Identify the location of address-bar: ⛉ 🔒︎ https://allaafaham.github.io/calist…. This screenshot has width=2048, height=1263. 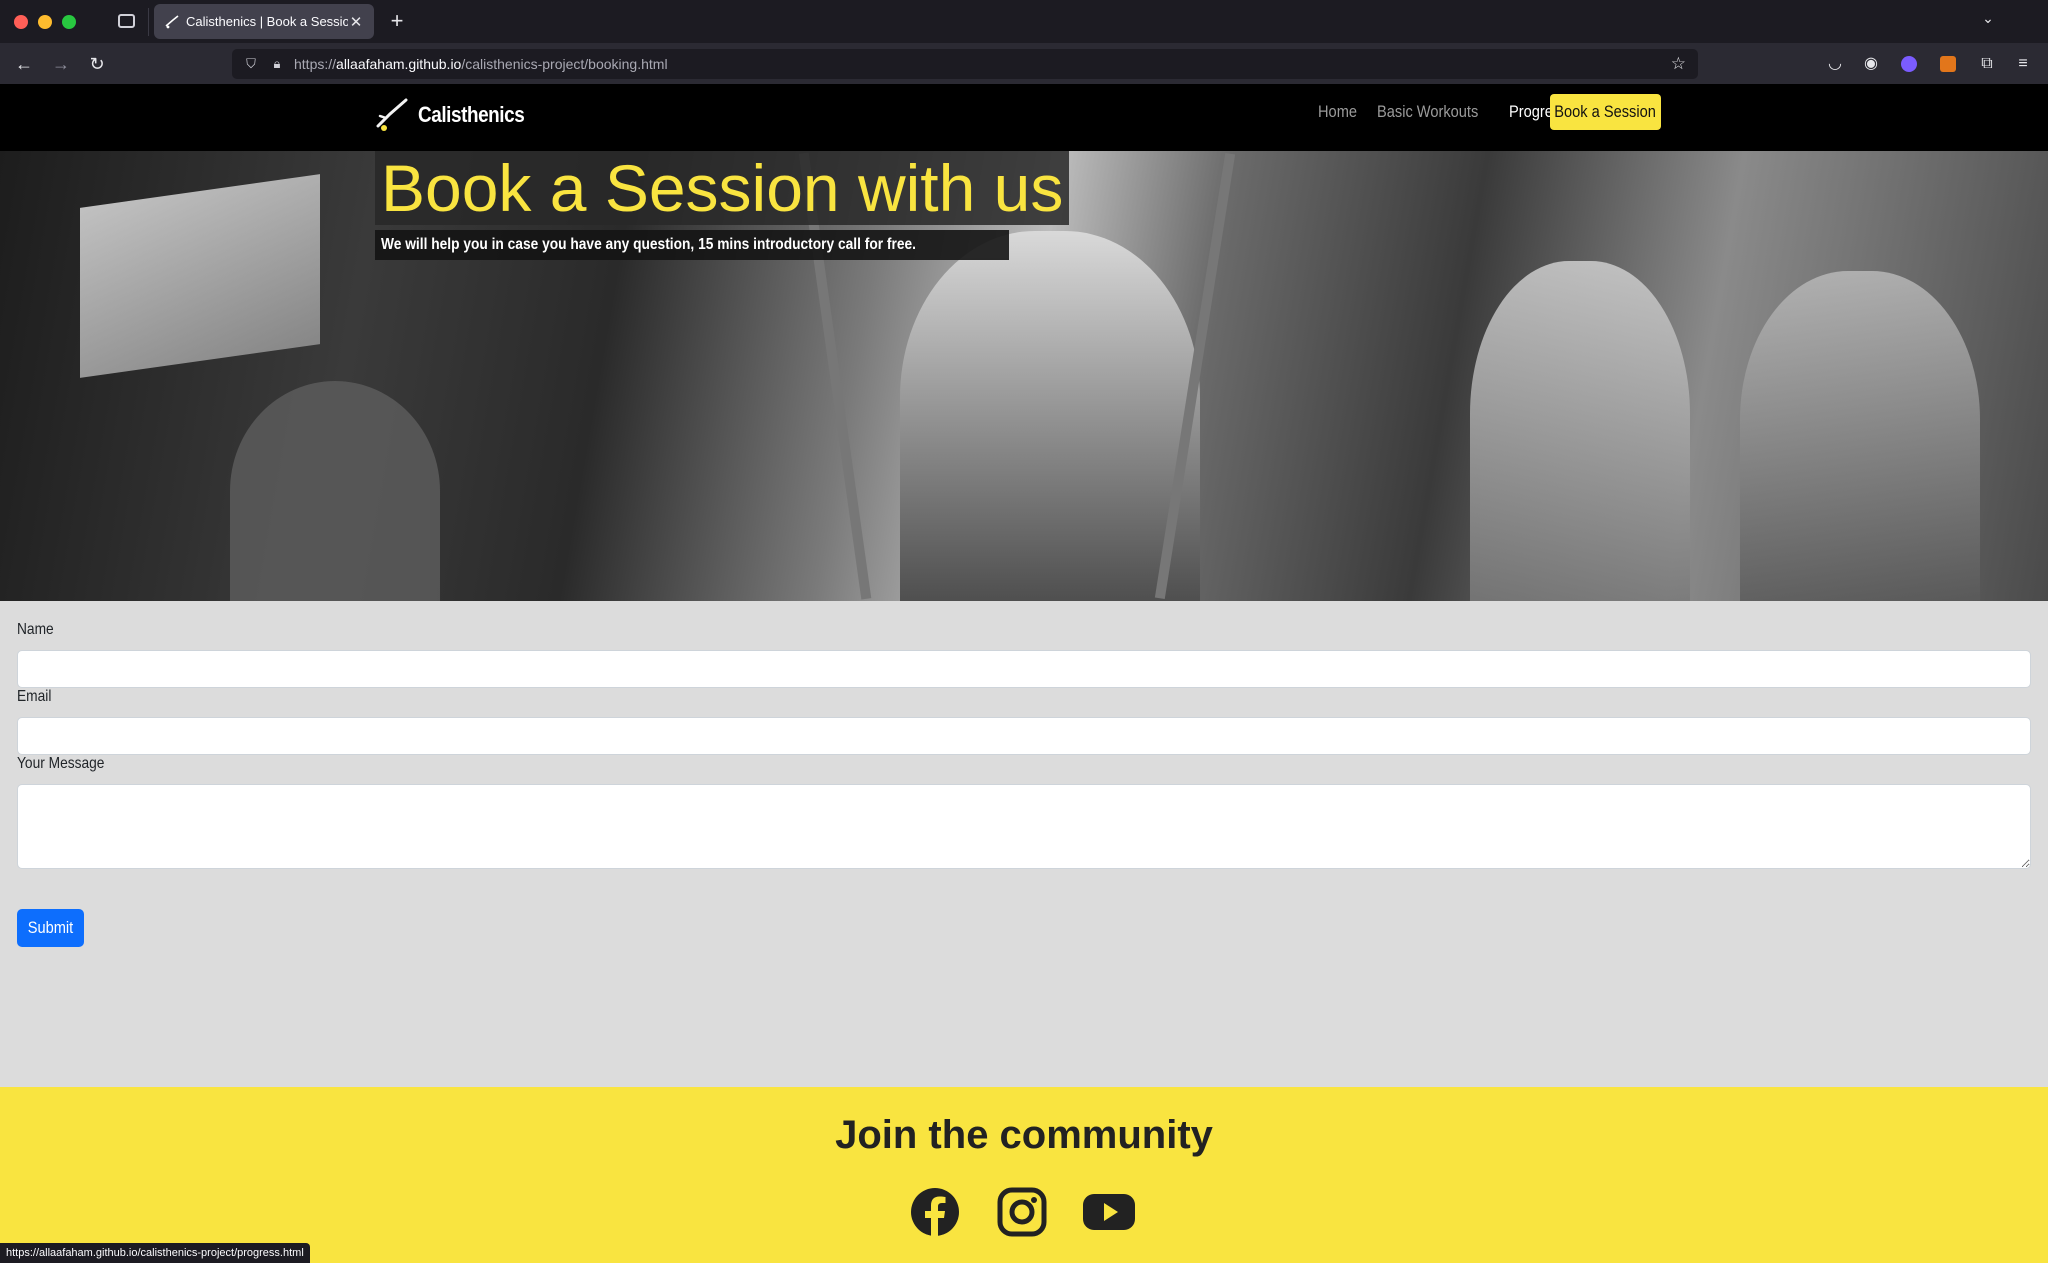
(965, 64).